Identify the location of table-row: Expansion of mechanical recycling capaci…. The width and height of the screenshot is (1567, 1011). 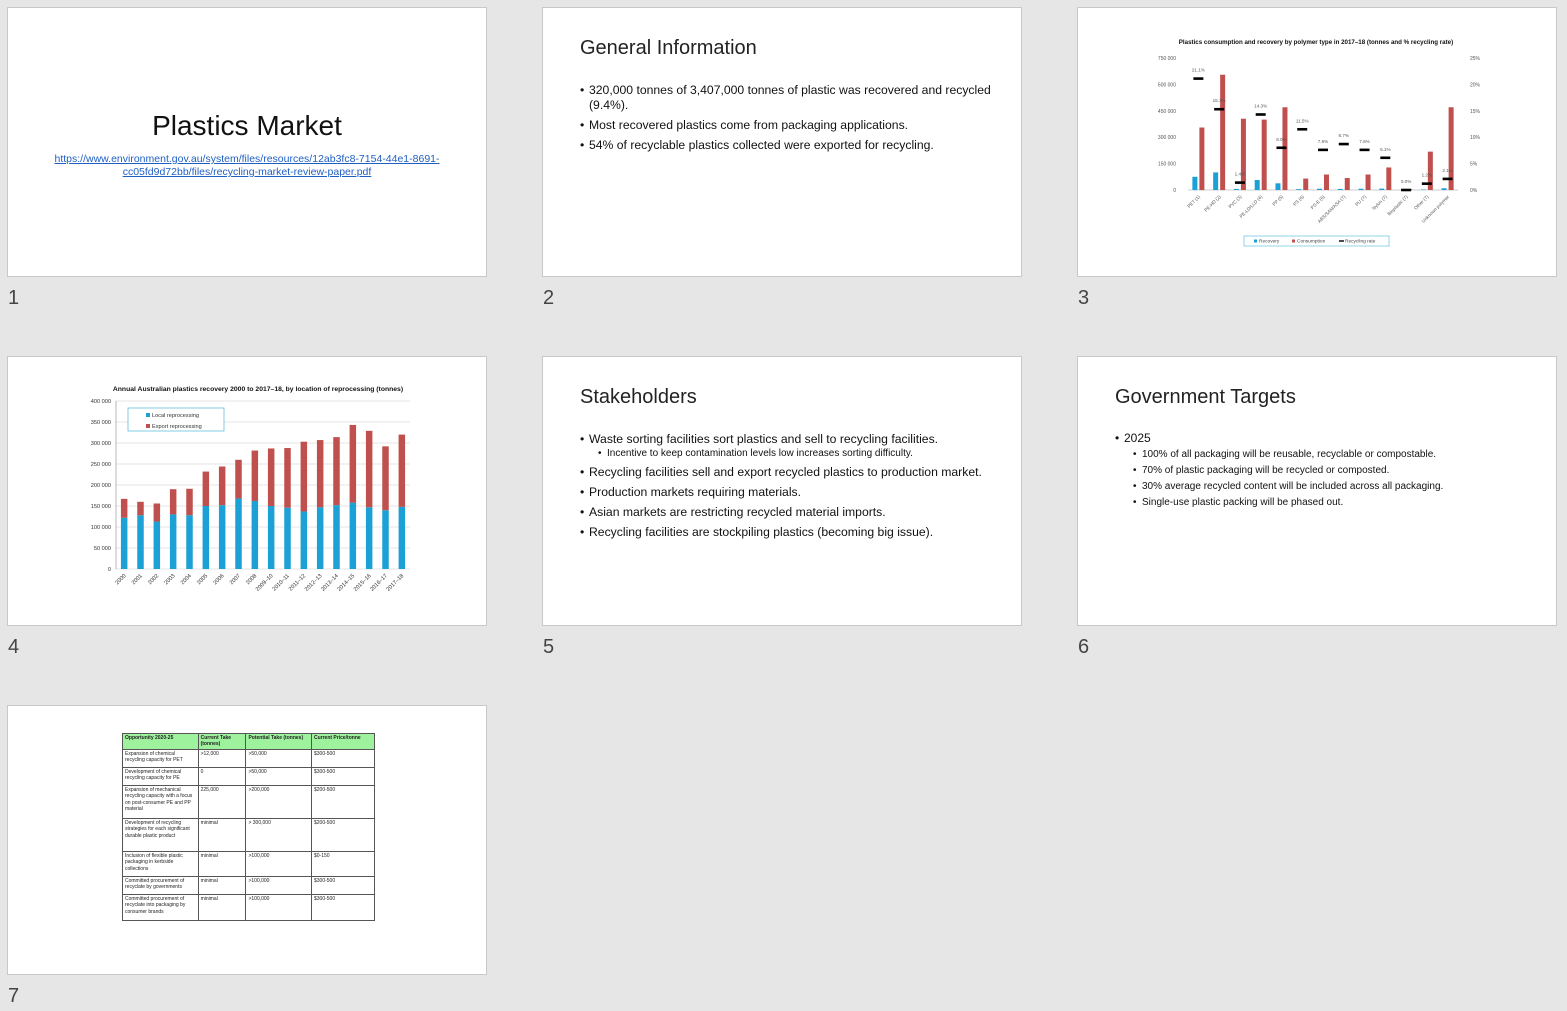
(249, 801).